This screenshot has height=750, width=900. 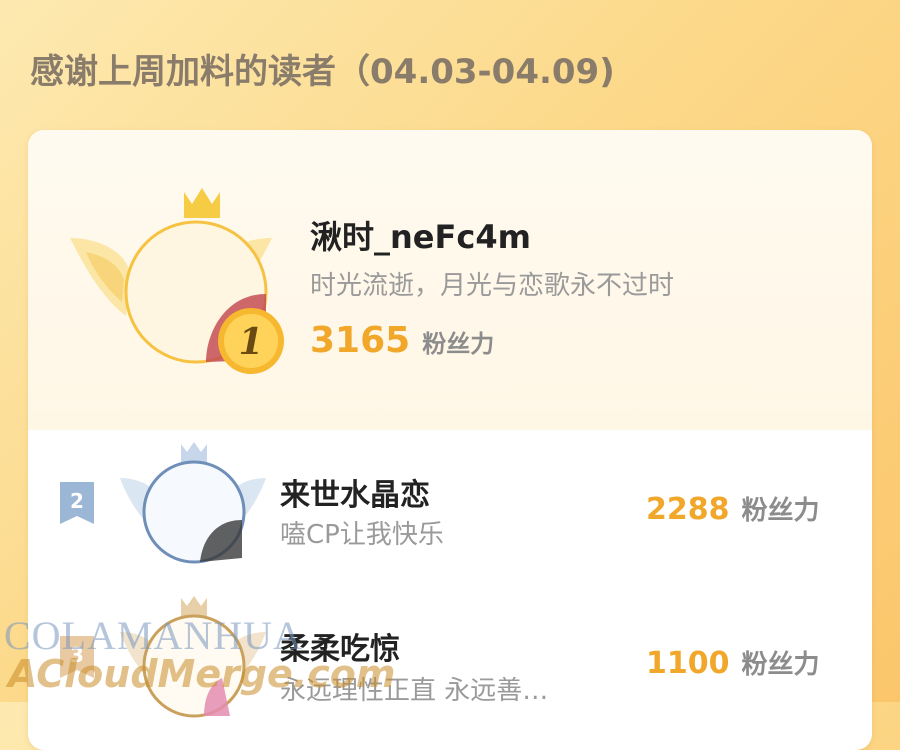 I want to click on third-place-score: 1100 粉丝力, so click(x=733, y=662).